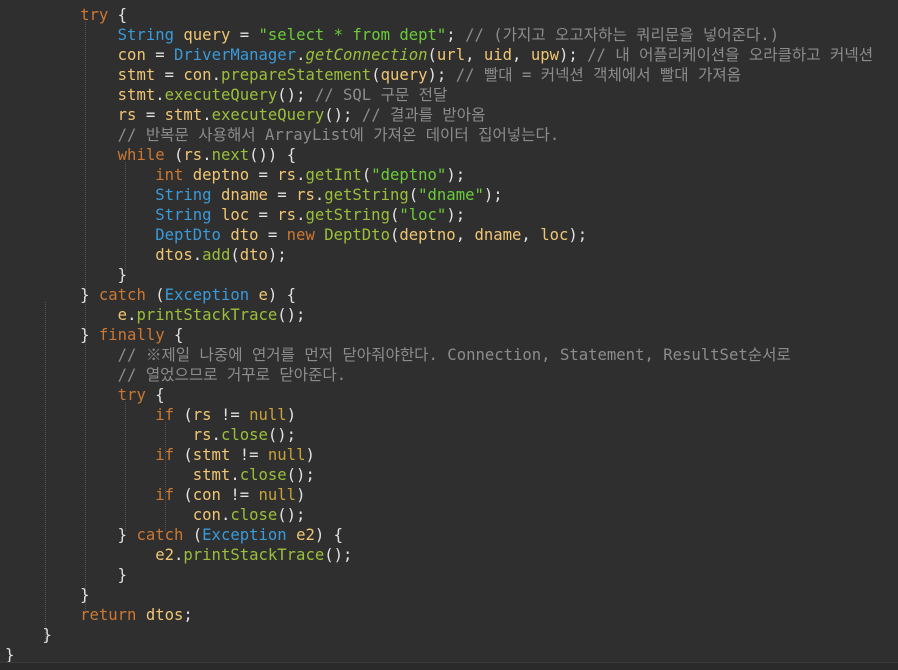  I want to click on code-line: String loc = rs.getString("loc");, so click(235, 215).